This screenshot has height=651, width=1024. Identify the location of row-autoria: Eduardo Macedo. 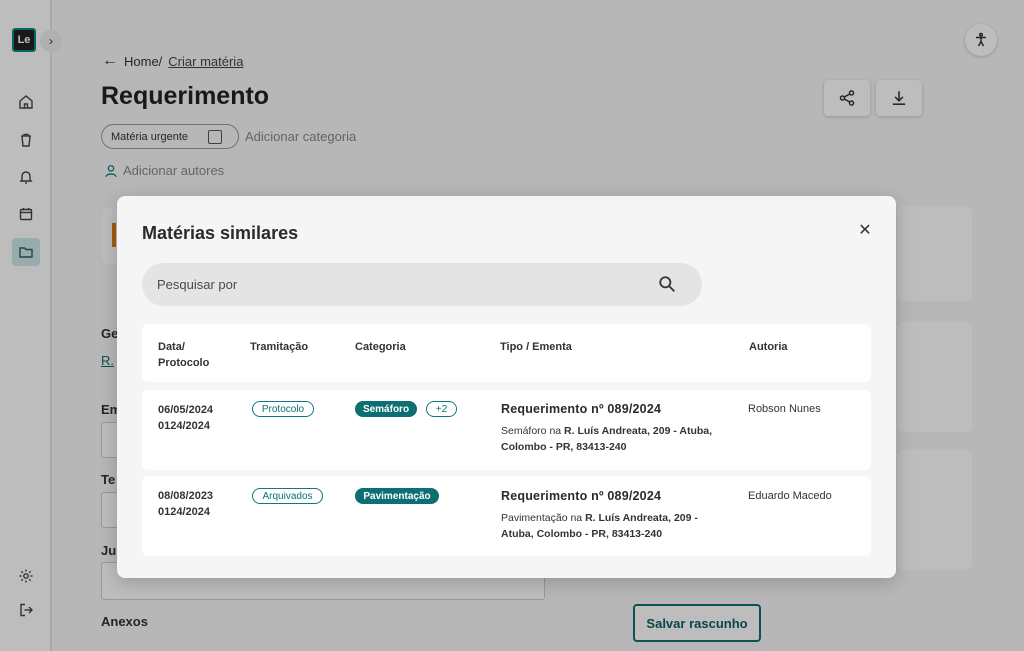
(790, 496).